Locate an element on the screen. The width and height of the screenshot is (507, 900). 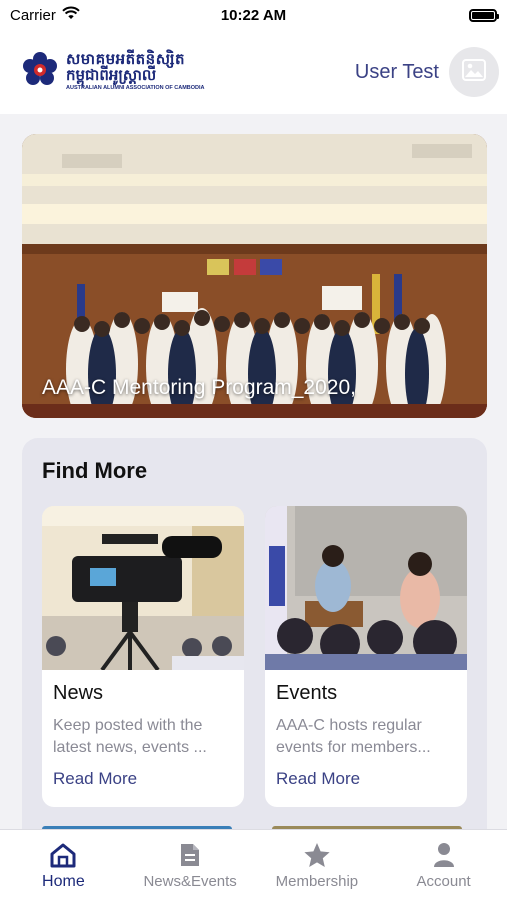
status-left: Carrier is located at coordinates (45, 15).